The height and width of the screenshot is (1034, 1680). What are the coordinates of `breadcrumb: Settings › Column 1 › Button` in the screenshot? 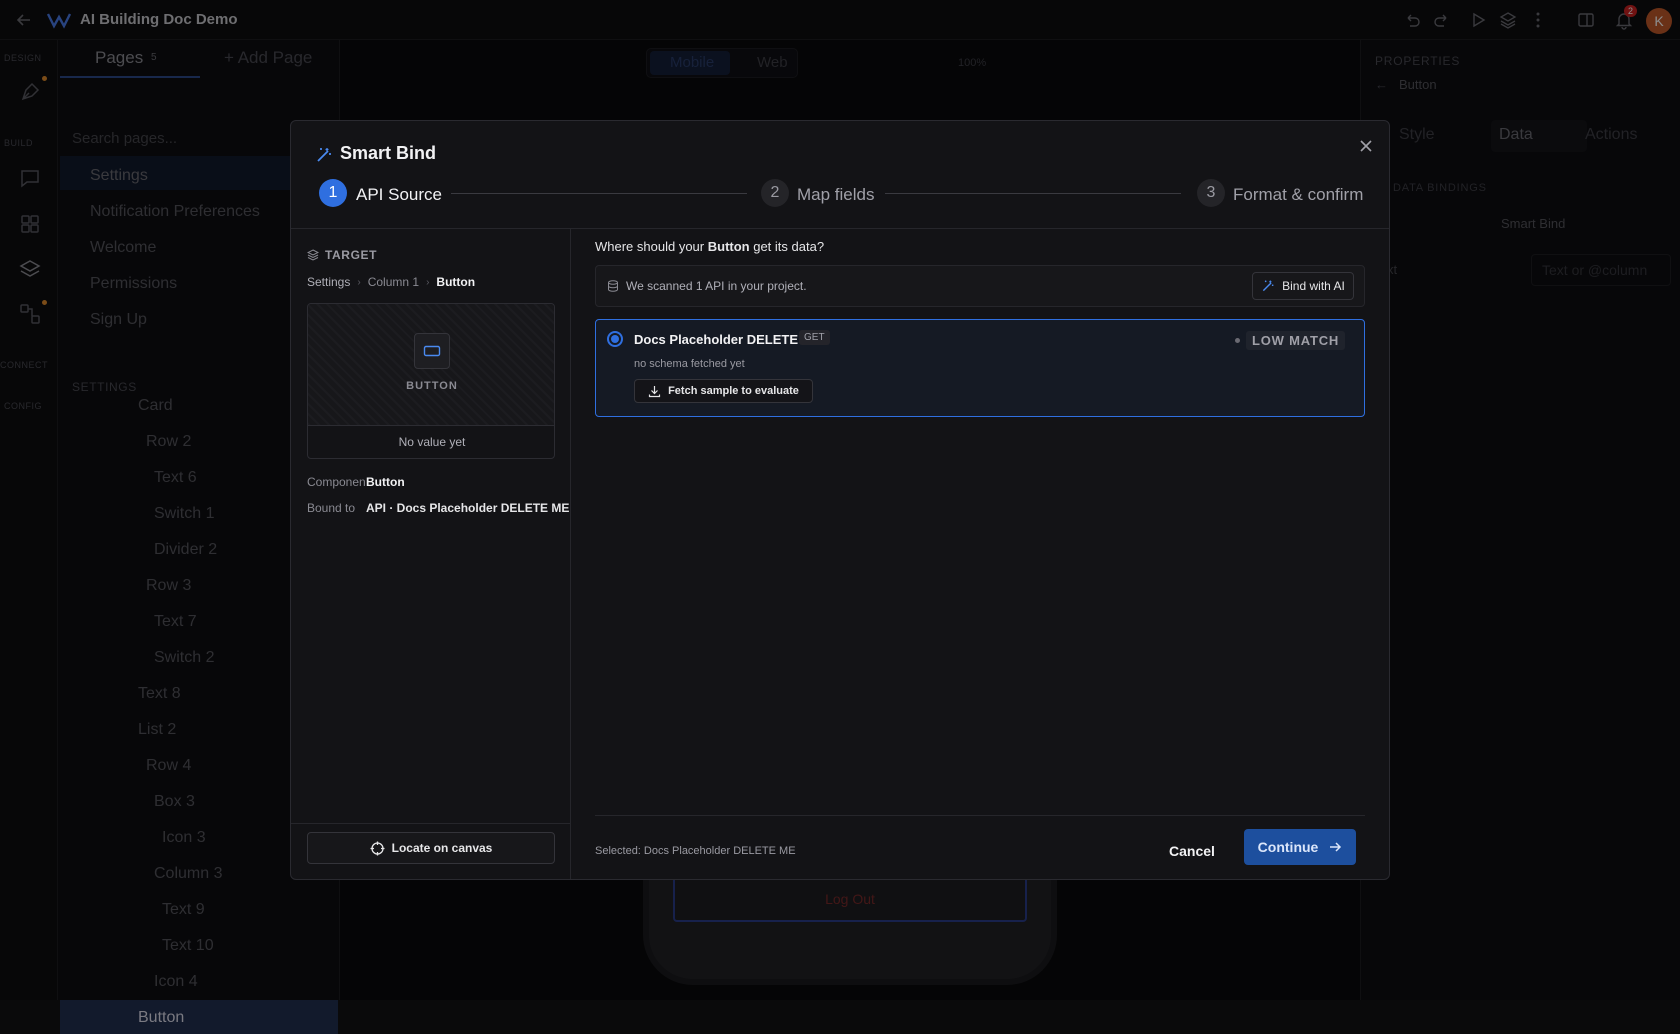 It's located at (391, 282).